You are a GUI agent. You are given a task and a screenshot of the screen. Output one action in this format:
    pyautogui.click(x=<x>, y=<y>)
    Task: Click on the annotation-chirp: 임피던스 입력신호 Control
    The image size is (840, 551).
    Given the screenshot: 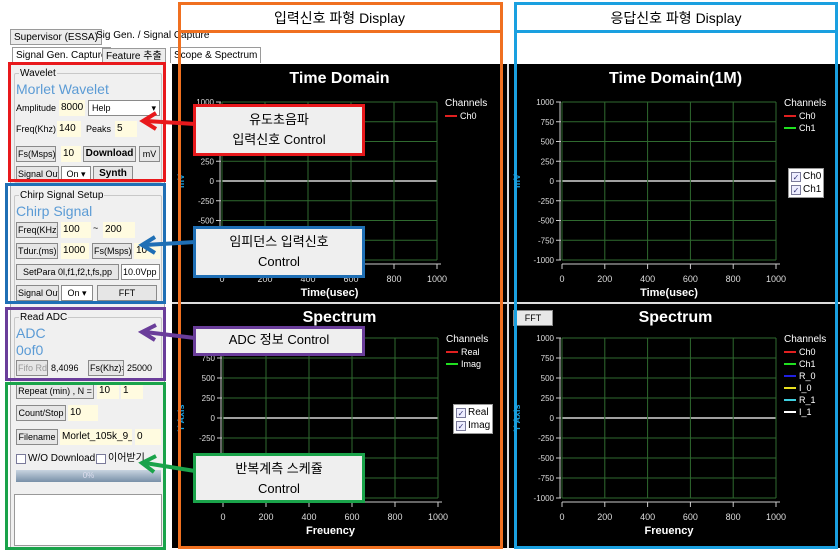 What is the action you would take?
    pyautogui.click(x=279, y=252)
    